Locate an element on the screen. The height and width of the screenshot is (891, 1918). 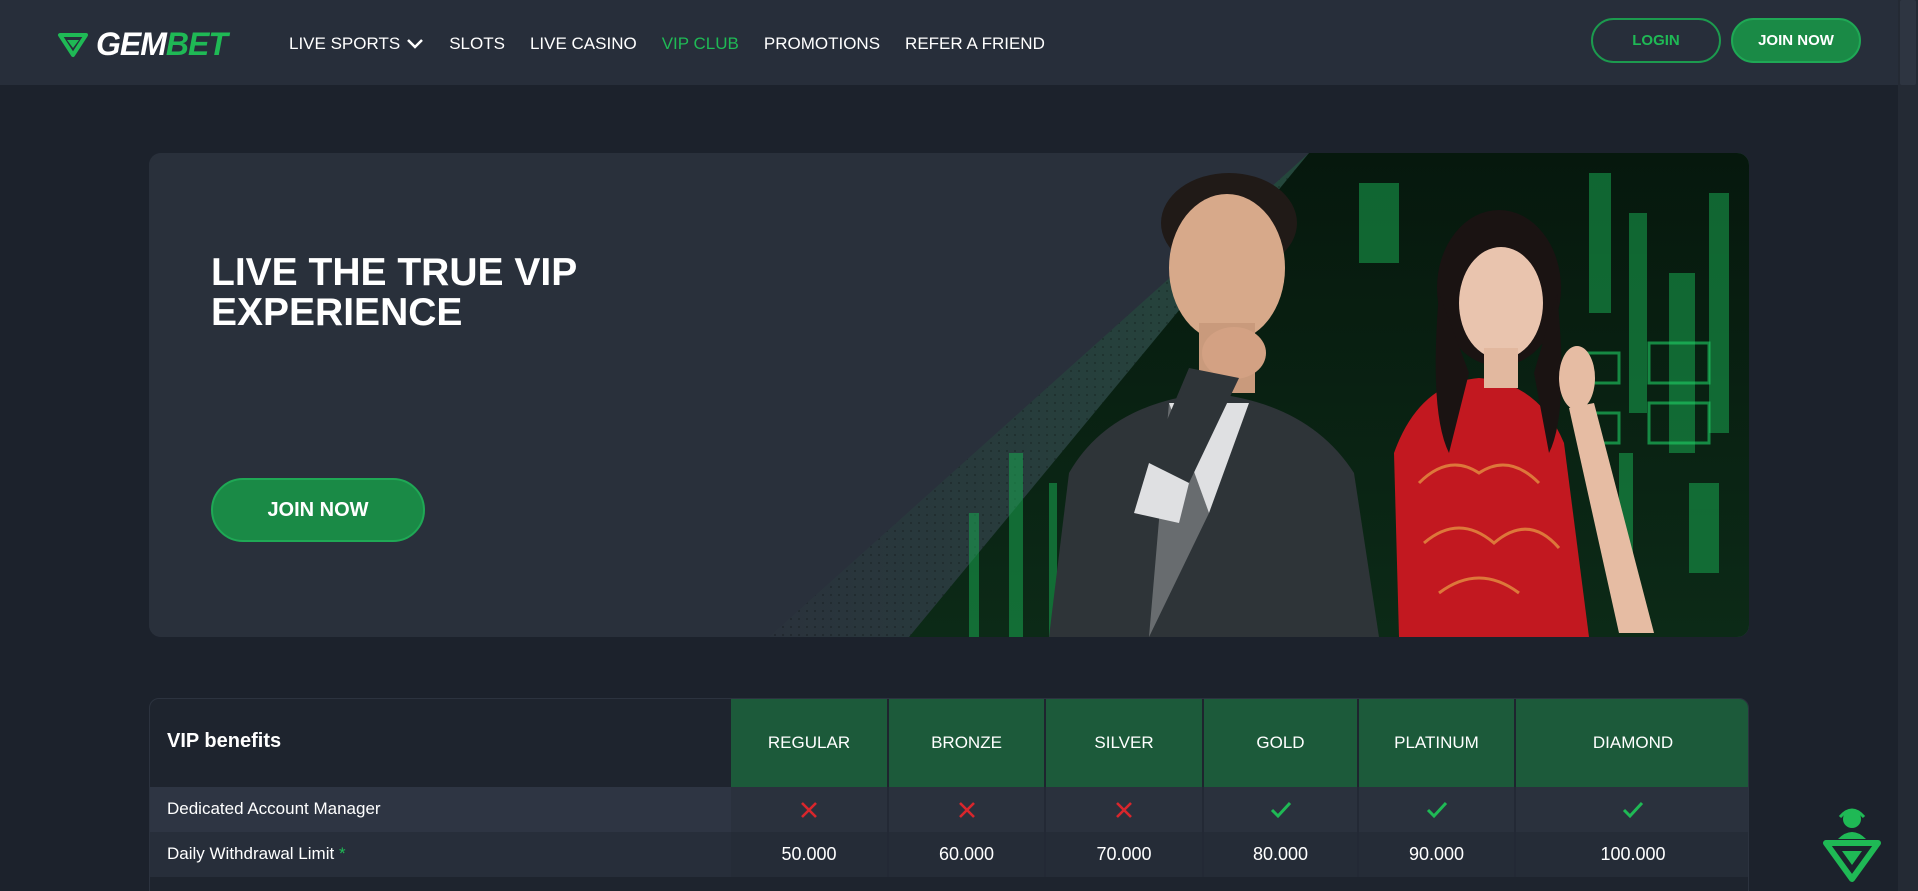
cell-silver is located at coordinates (1125, 809).